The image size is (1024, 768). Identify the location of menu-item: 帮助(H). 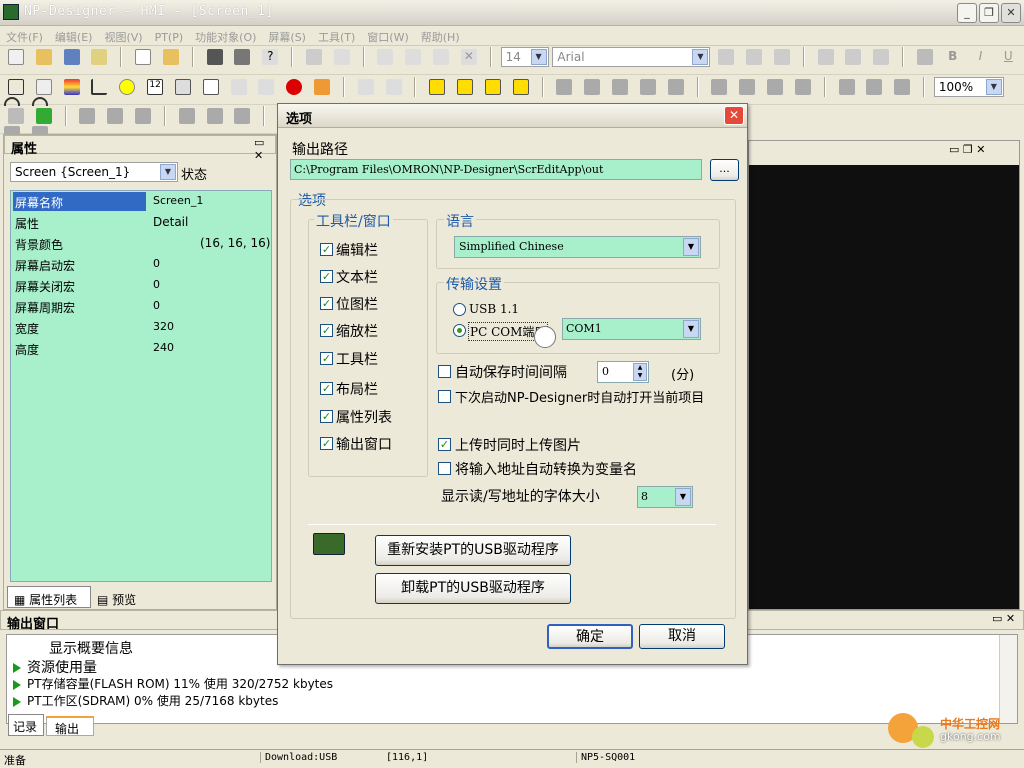
(440, 35).